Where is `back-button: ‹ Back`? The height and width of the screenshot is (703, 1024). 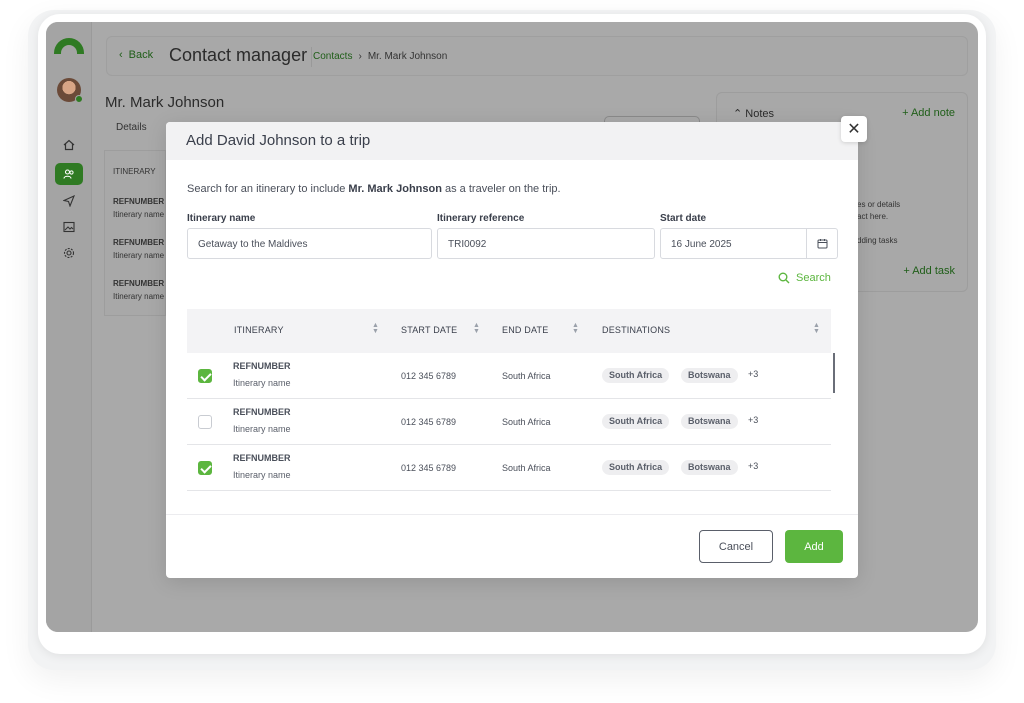
back-button: ‹ Back is located at coordinates (136, 55).